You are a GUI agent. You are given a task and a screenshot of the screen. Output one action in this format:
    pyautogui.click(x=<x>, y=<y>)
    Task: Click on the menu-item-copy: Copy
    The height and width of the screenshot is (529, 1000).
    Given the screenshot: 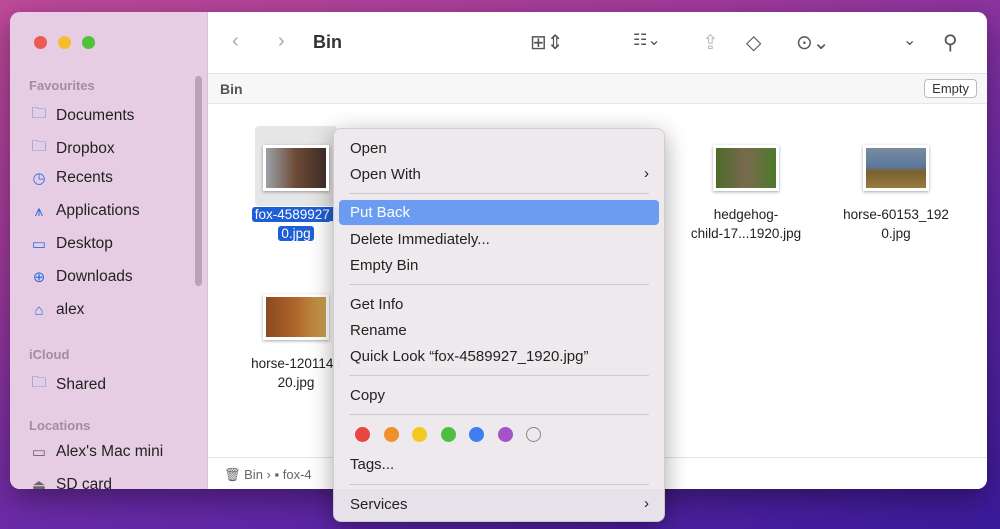 What is the action you would take?
    pyautogui.click(x=499, y=395)
    